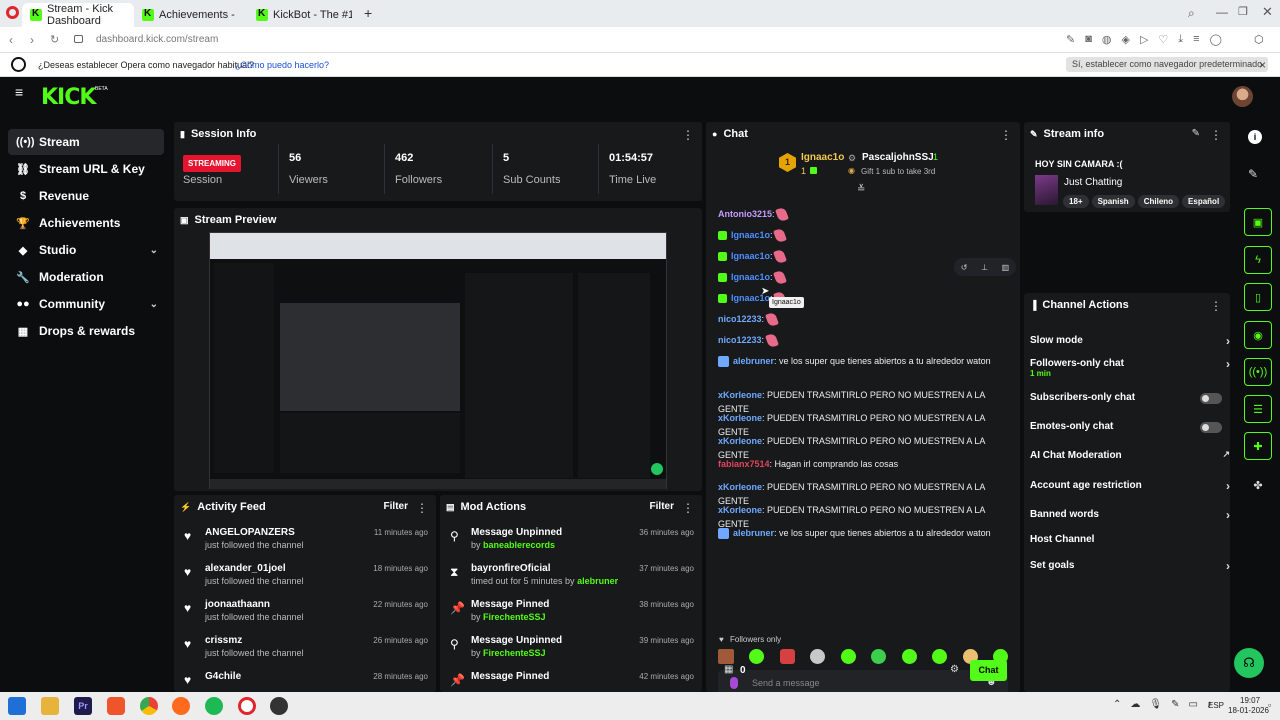 The width and height of the screenshot is (1280, 720). I want to click on download-icon: ⤓, so click(1180, 39).